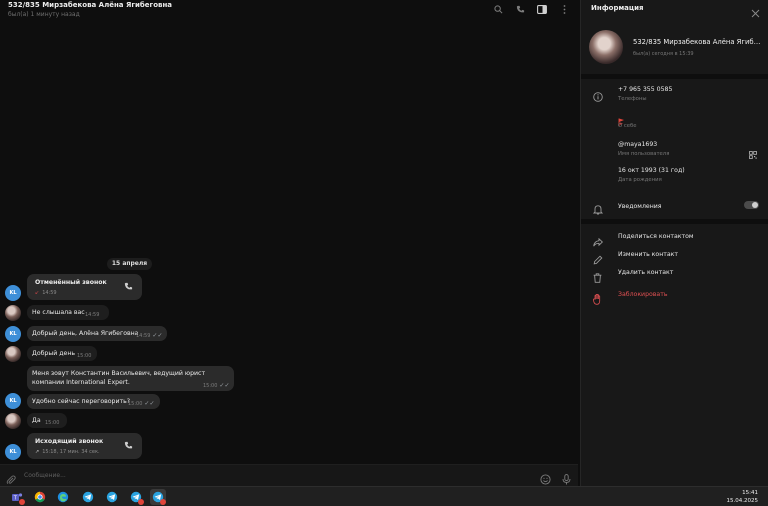 The width and height of the screenshot is (768, 506). What do you see at coordinates (37, 293) in the screenshot?
I see `missed-call-arrow-icon: ↙` at bounding box center [37, 293].